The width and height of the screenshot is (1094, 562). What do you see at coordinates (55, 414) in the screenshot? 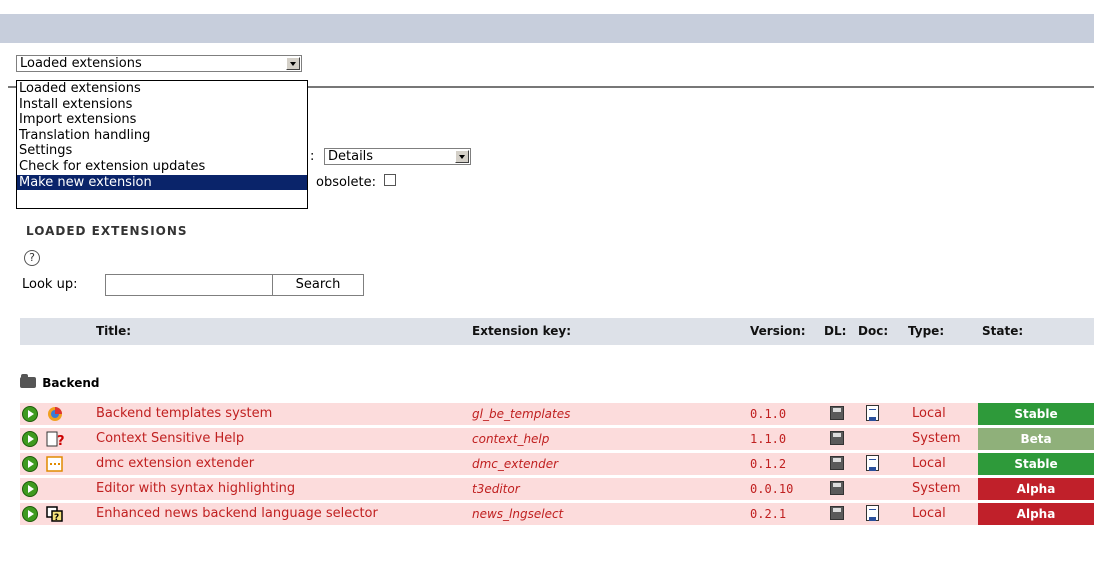
I see `templates-icon` at bounding box center [55, 414].